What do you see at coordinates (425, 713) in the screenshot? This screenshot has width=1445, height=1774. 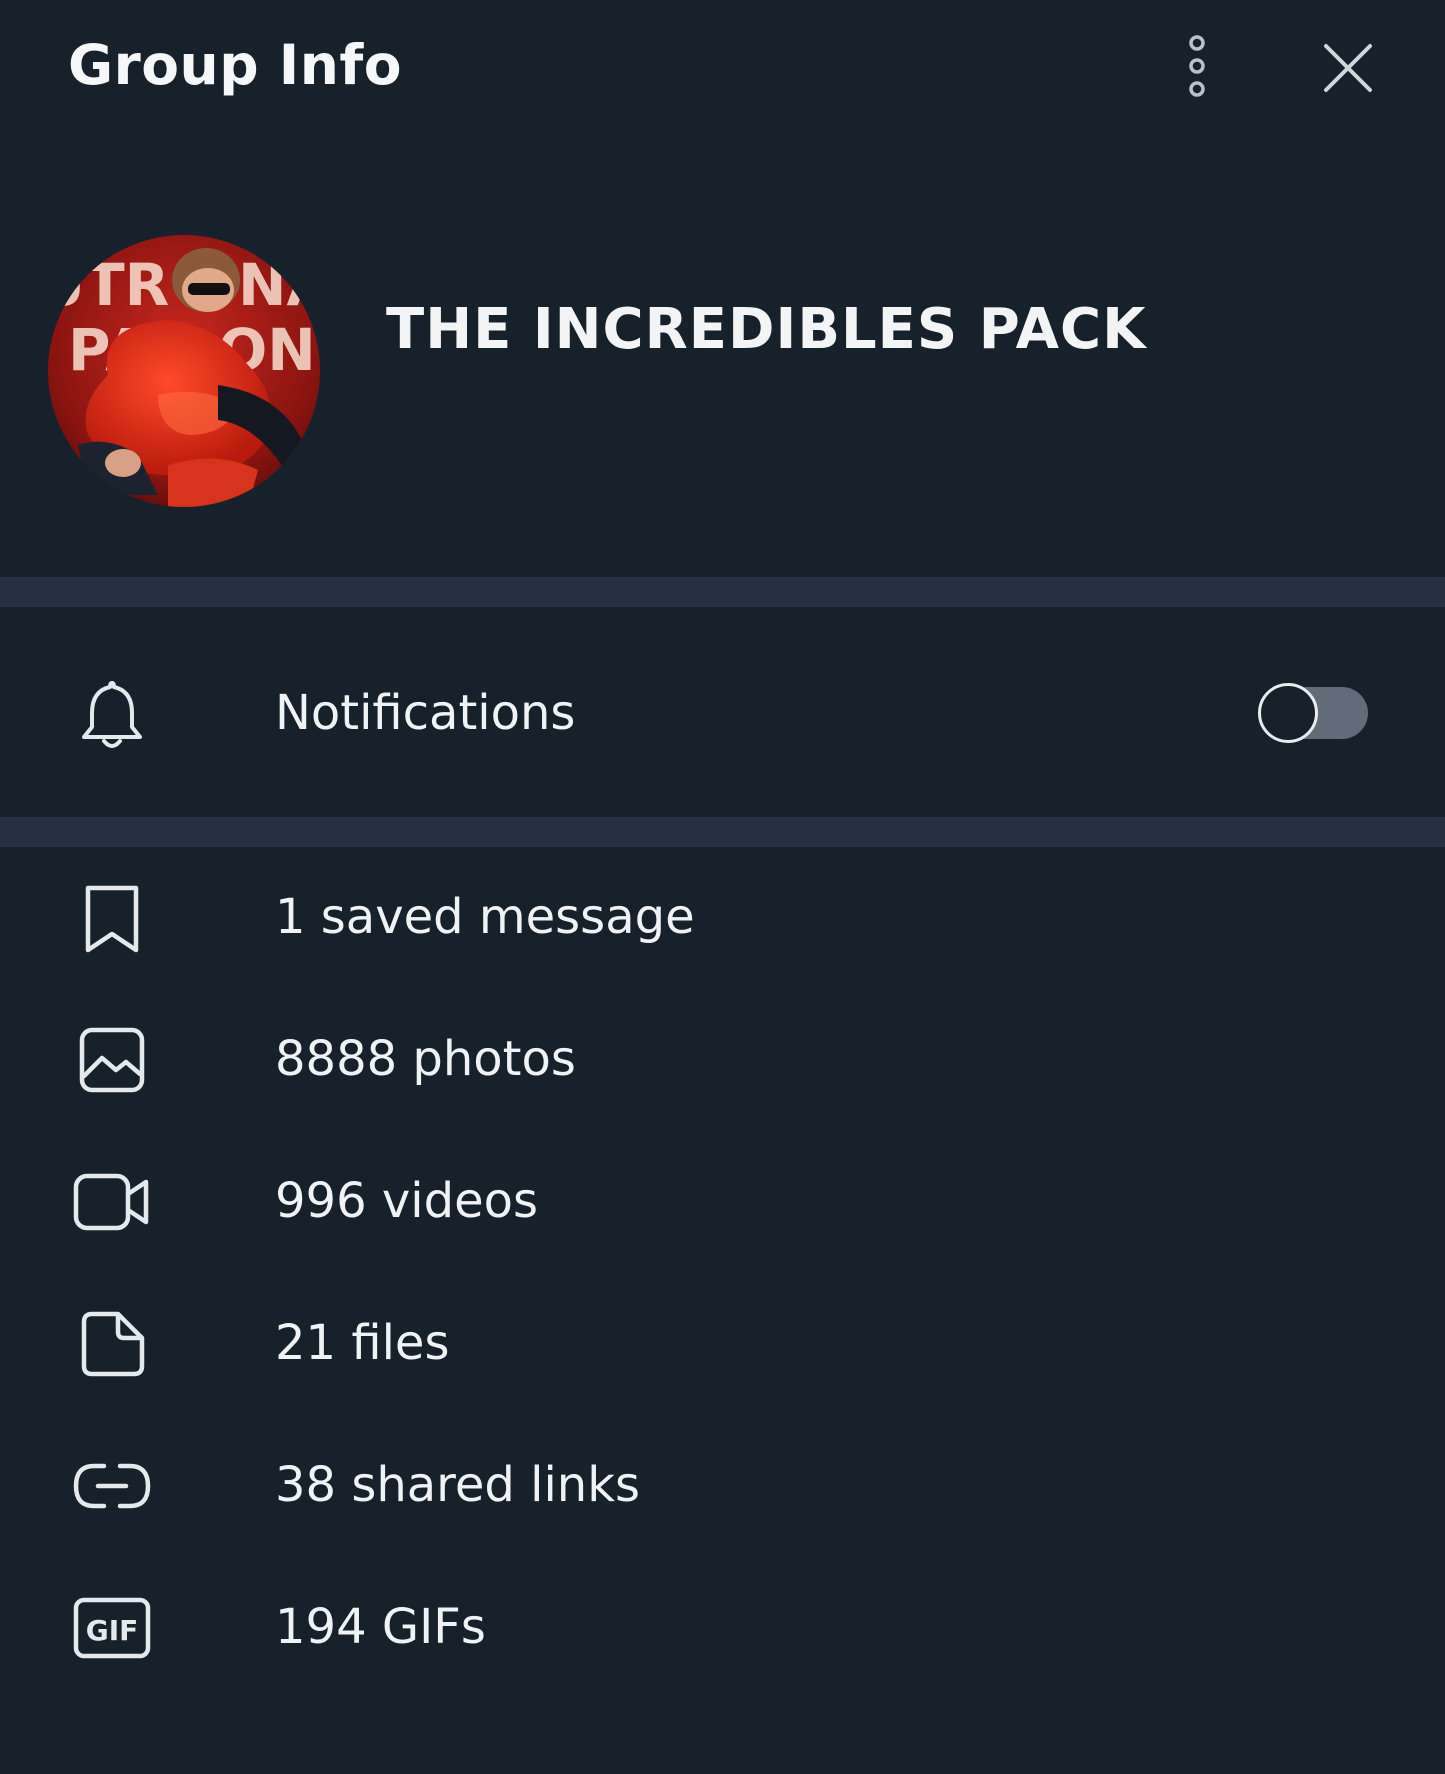 I see `notifications-label: Notifications` at bounding box center [425, 713].